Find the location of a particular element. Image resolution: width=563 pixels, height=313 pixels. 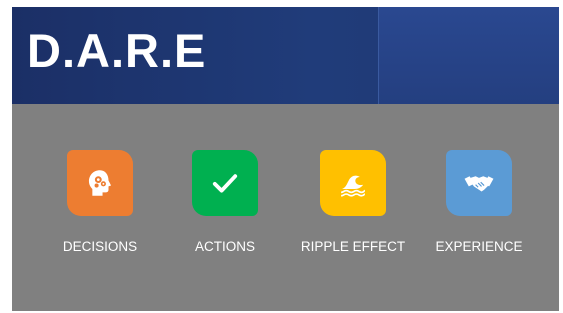

item-actions: ACTIONS is located at coordinates (225, 202).